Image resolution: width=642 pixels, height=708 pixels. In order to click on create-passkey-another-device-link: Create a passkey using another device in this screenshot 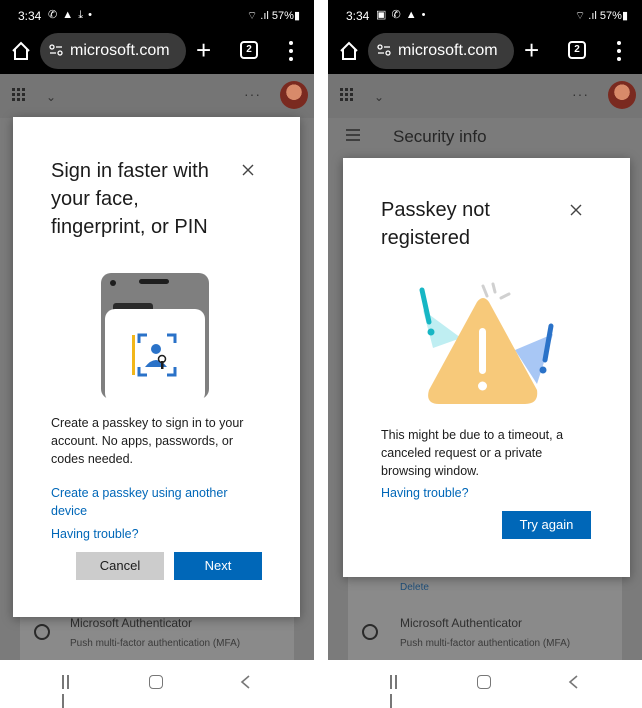, I will do `click(139, 502)`.